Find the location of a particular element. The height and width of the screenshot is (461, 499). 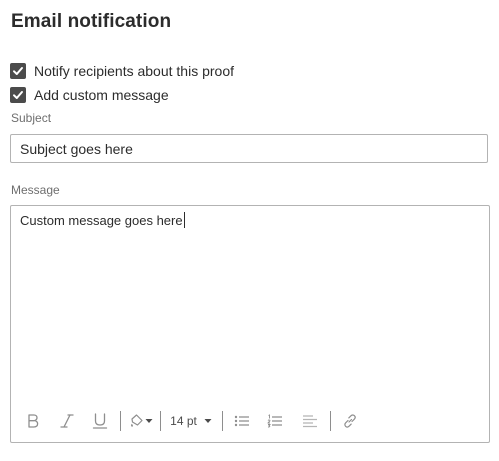

bulleted-list-button is located at coordinates (242, 421).